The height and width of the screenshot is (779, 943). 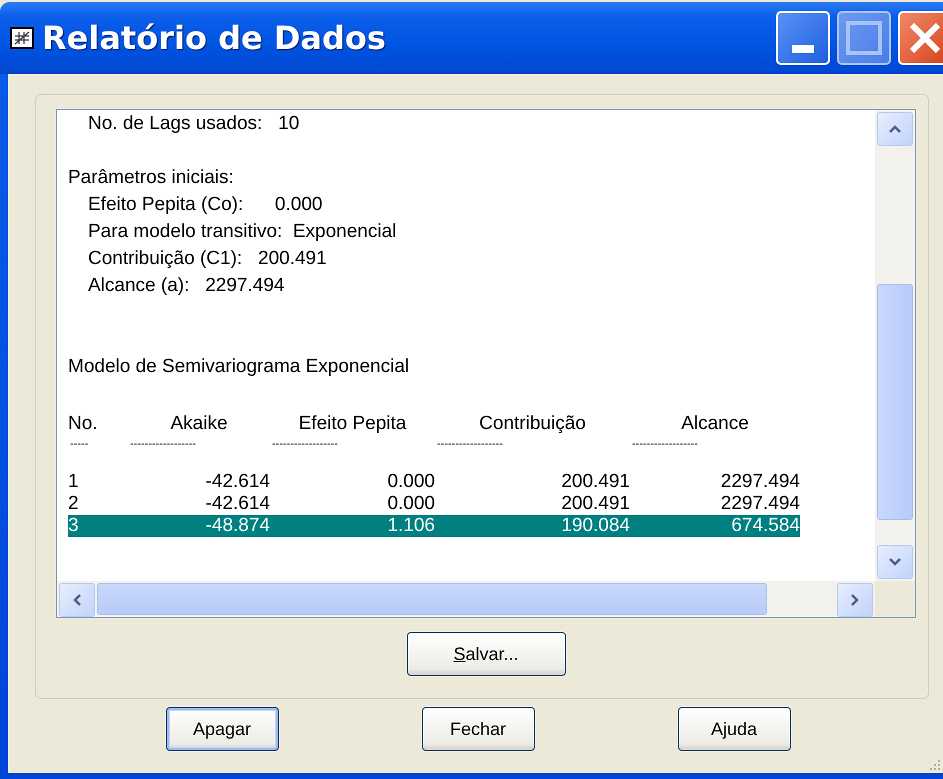 I want to click on horizontal-scrollbar, so click(x=466, y=599).